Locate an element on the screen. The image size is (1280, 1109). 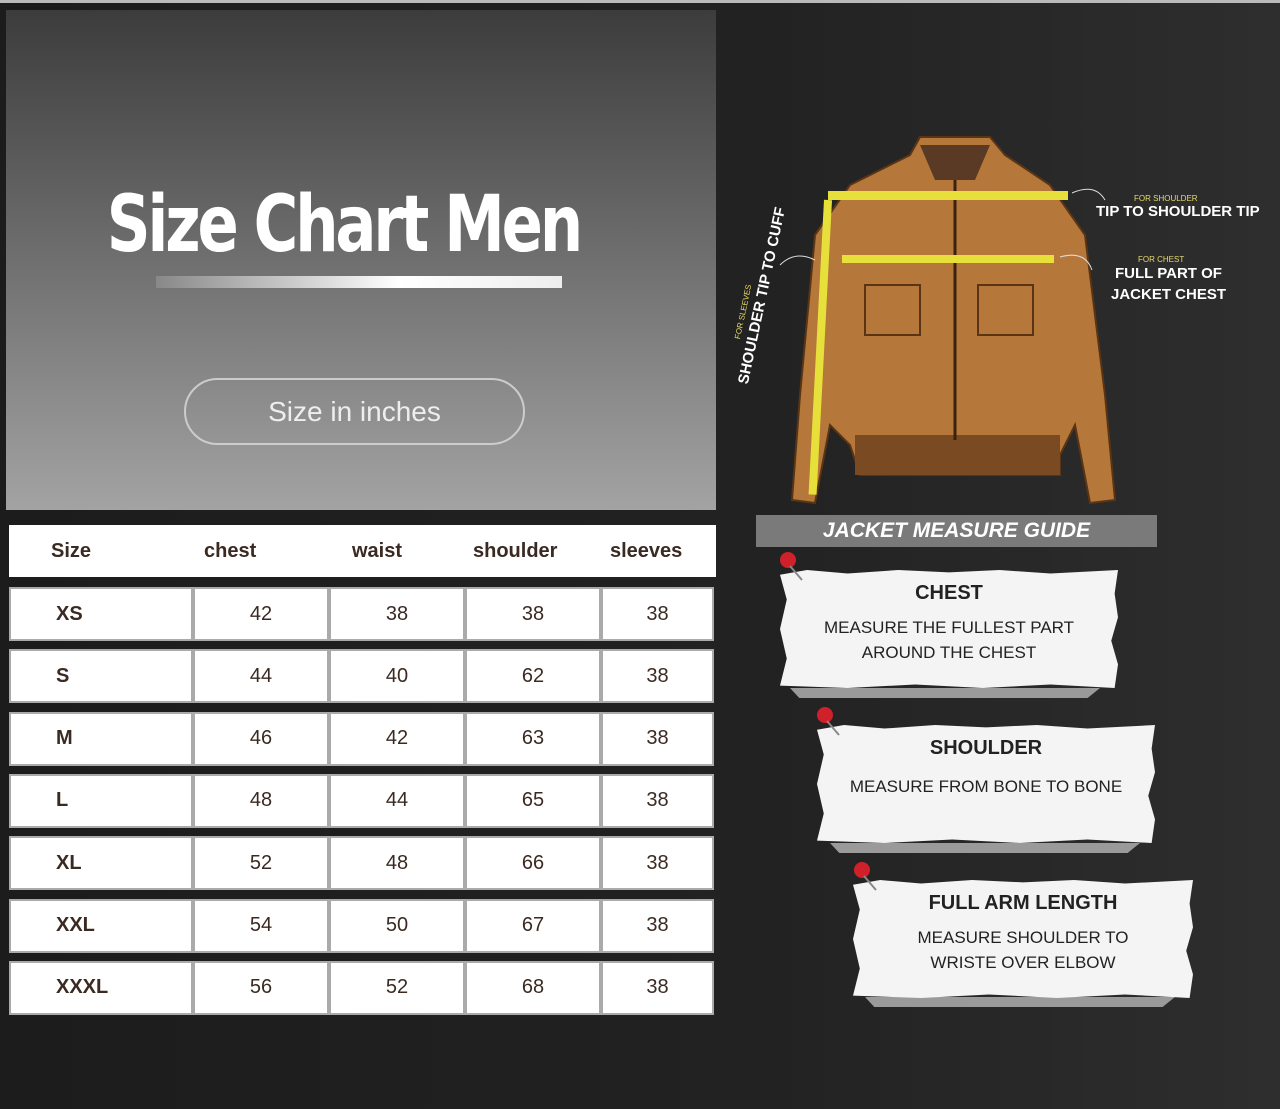
note-body-1: MEASURE THE FULLEST PART is located at coordinates (949, 627).